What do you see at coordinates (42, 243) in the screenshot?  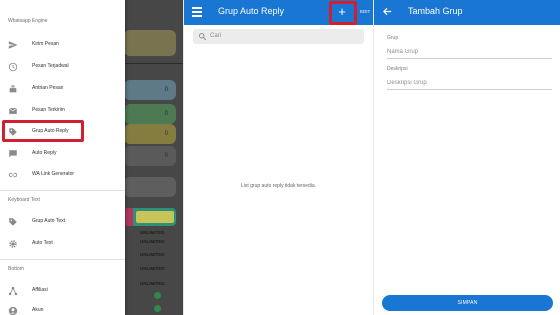 I see `drawer-item-label: Auto Text` at bounding box center [42, 243].